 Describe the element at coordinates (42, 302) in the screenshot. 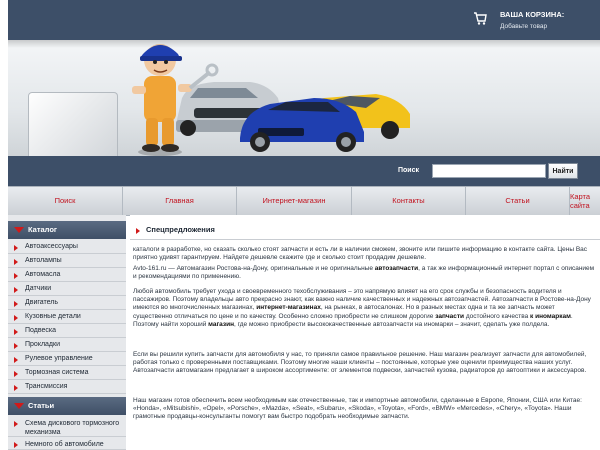

I see `sidebar-item-label: Двигатель` at that location.